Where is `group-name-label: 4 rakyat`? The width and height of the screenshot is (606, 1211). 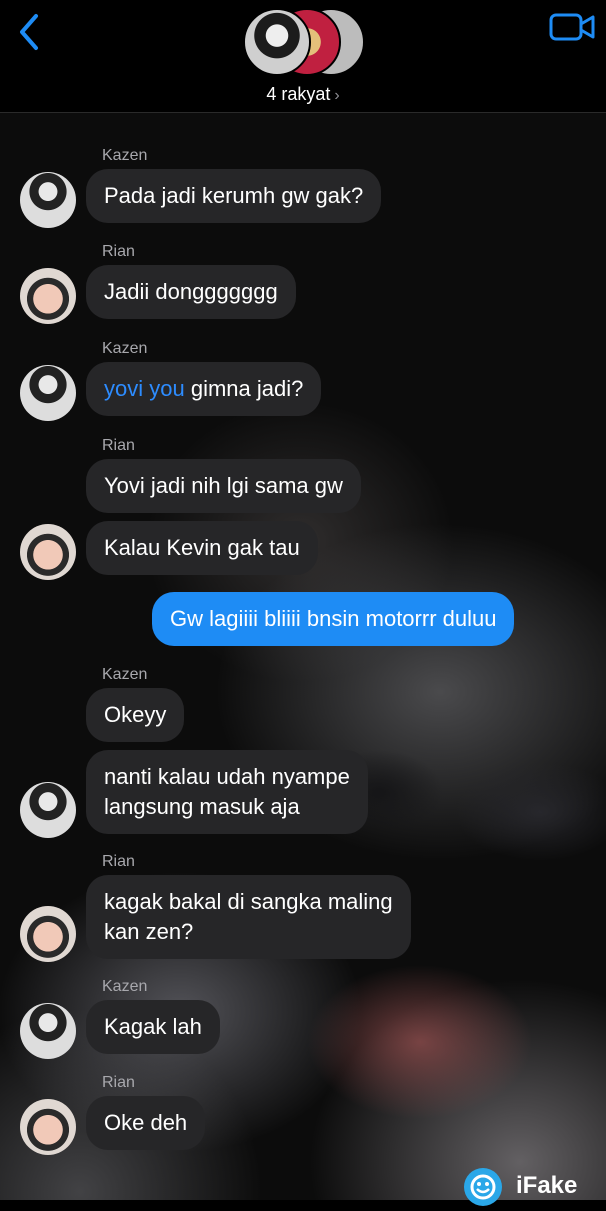 group-name-label: 4 rakyat is located at coordinates (298, 94).